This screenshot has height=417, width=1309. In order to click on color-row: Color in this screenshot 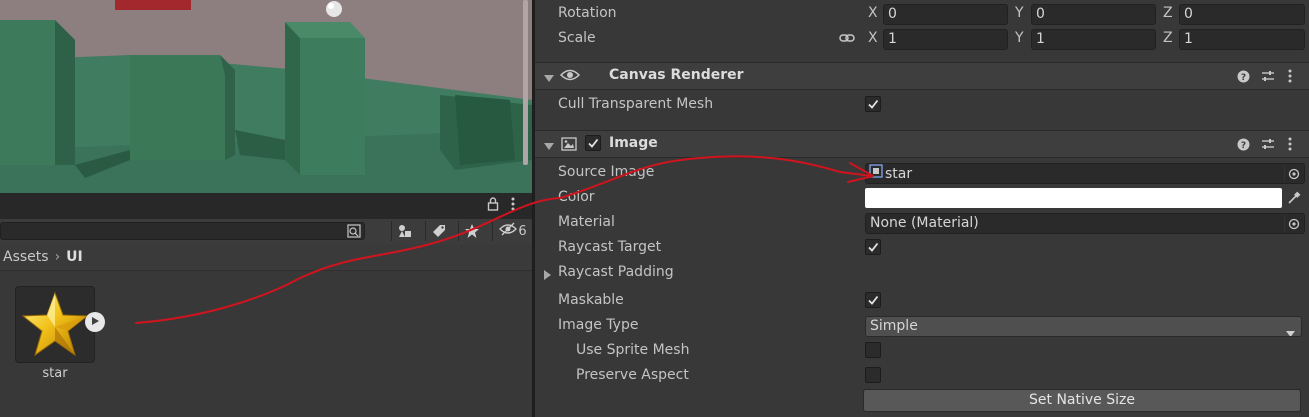, I will do `click(922, 198)`.